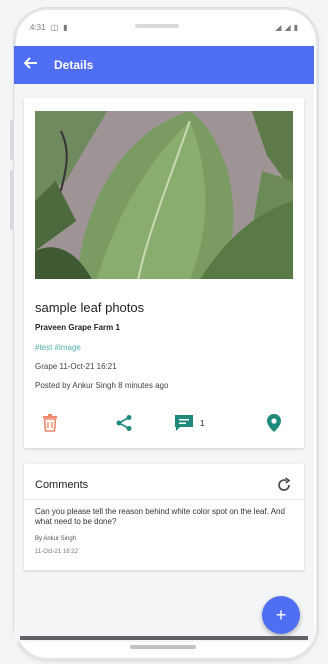  I want to click on speaker-grille, so click(157, 26).